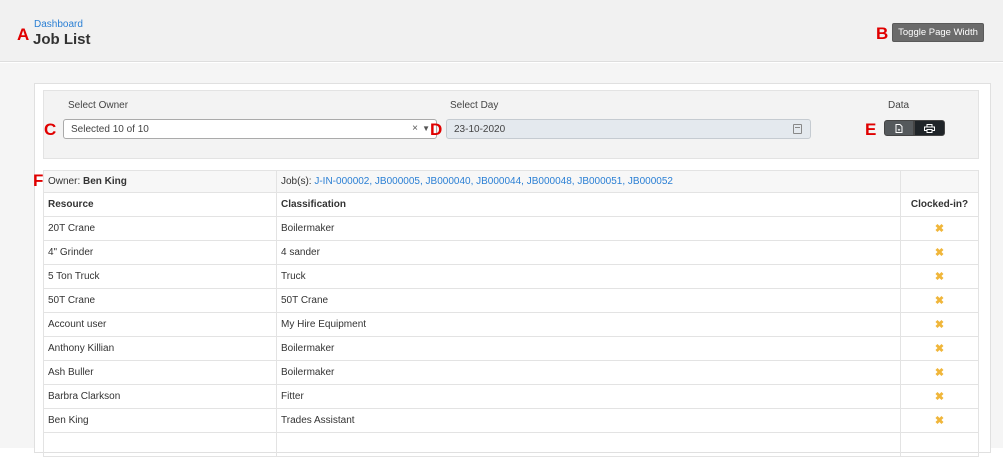 The image size is (1003, 457). I want to click on table-row: Ben King Trades Assistant ✖, so click(511, 420).